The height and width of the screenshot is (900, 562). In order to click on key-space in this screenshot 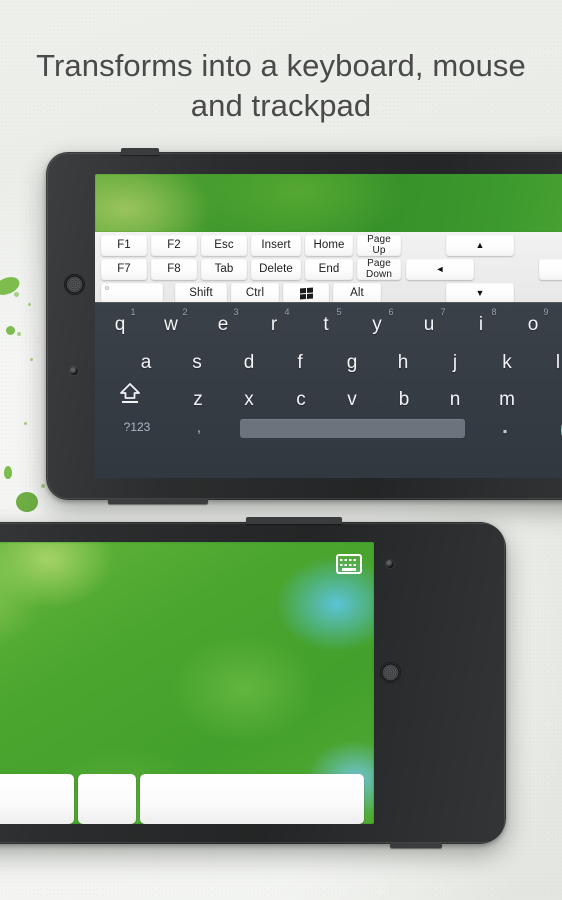, I will do `click(352, 428)`.